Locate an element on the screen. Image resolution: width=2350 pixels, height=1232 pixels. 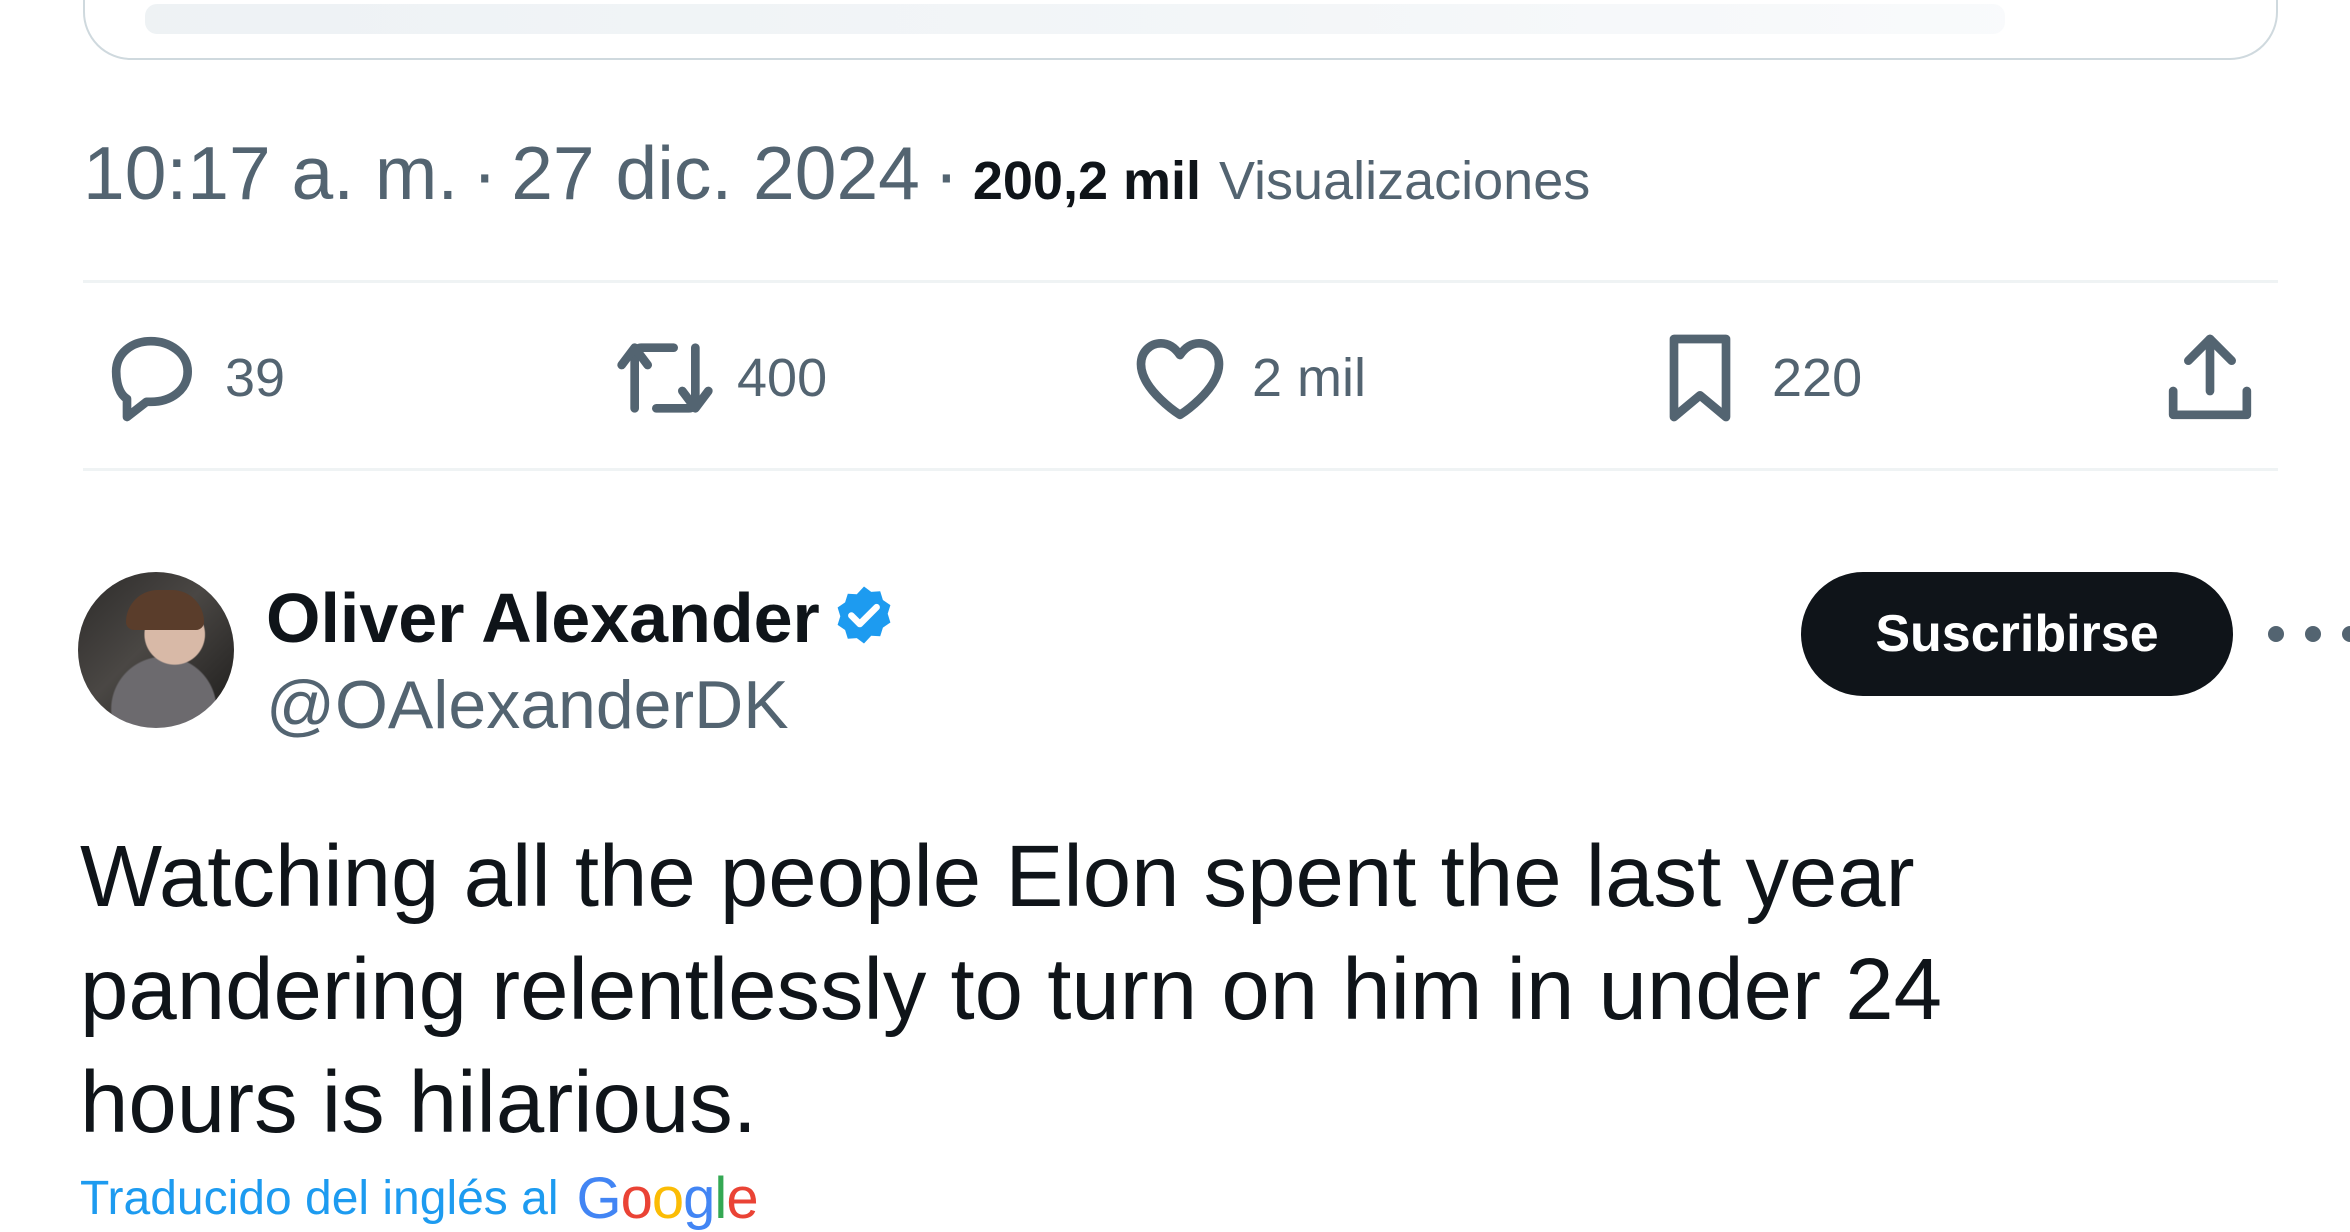
tweet-time: 10:17 a. m. is located at coordinates (270, 173).